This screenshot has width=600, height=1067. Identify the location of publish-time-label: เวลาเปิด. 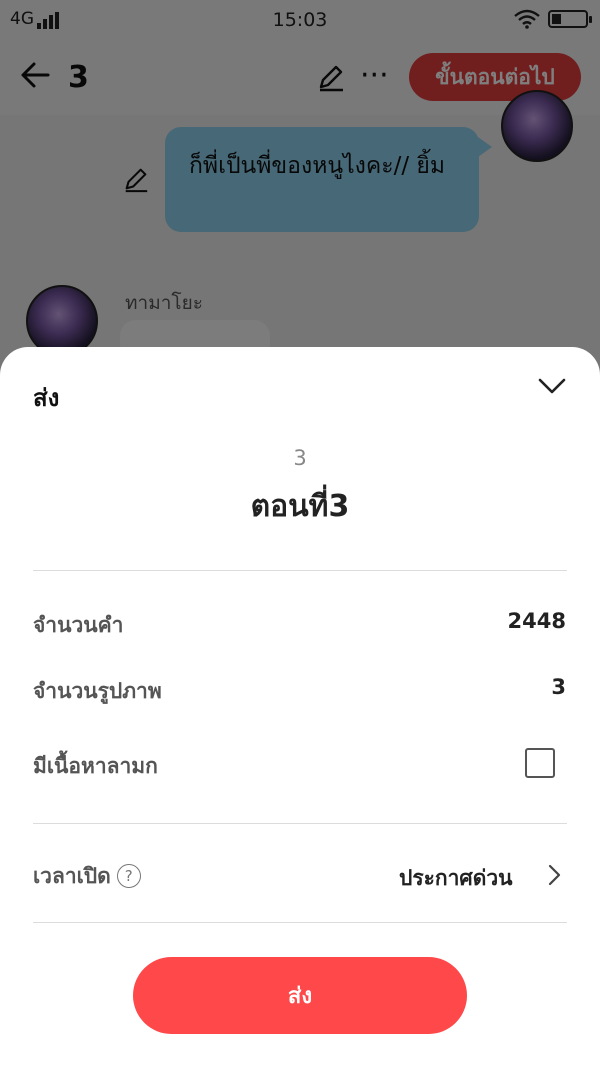
(72, 876).